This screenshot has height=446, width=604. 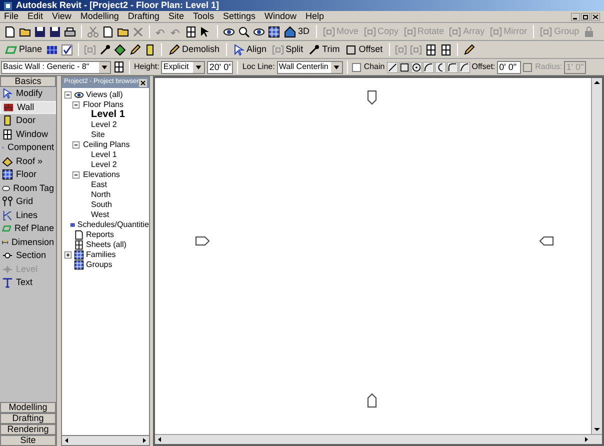 What do you see at coordinates (297, 32) in the screenshot?
I see `toolbar-button: 3D` at bounding box center [297, 32].